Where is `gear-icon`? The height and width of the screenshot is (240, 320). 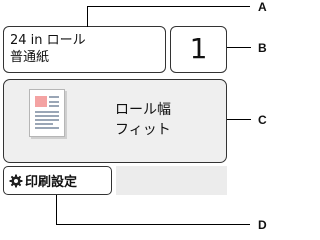
gear-icon is located at coordinates (16, 180).